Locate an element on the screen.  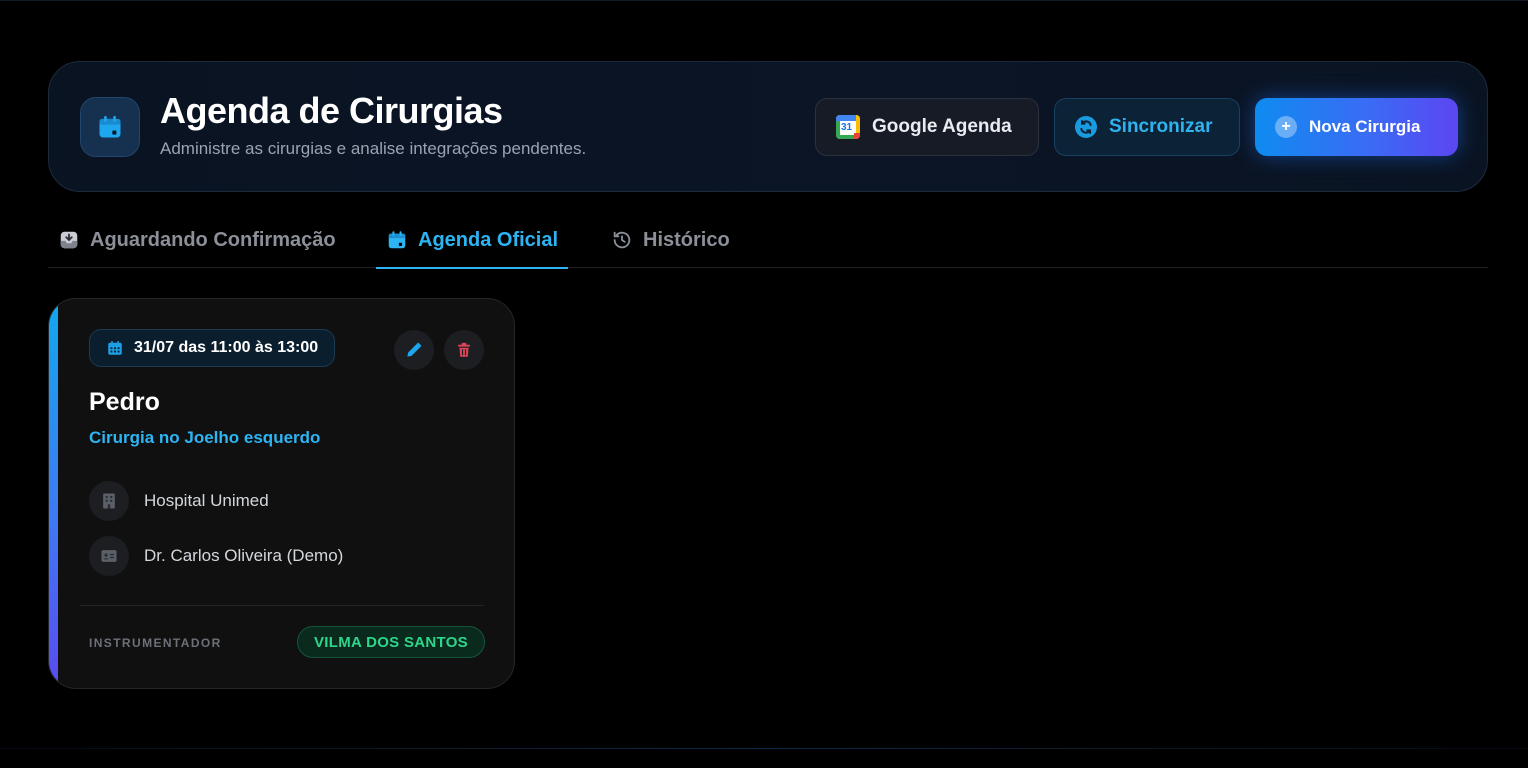
instrumentator-badge: VILMA DOS SANTOS is located at coordinates (391, 642).